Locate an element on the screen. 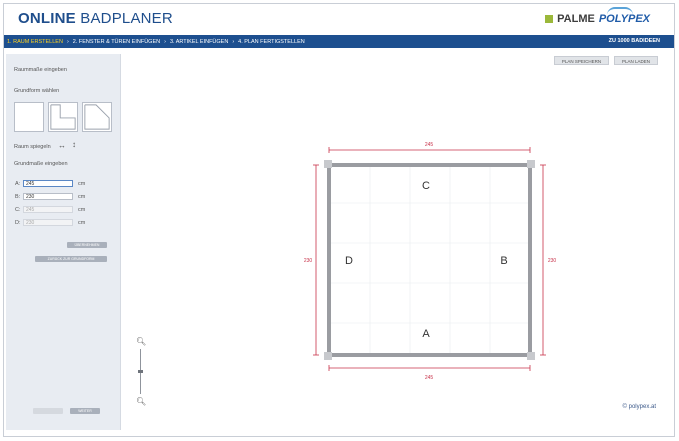 Image resolution: width=679 pixels, height=441 pixels. shape-rectangle-button is located at coordinates (29, 117).